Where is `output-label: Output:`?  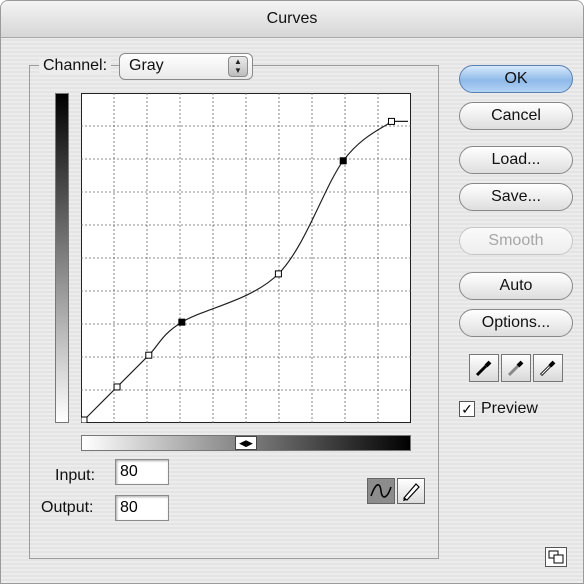 output-label: Output: is located at coordinates (67, 507).